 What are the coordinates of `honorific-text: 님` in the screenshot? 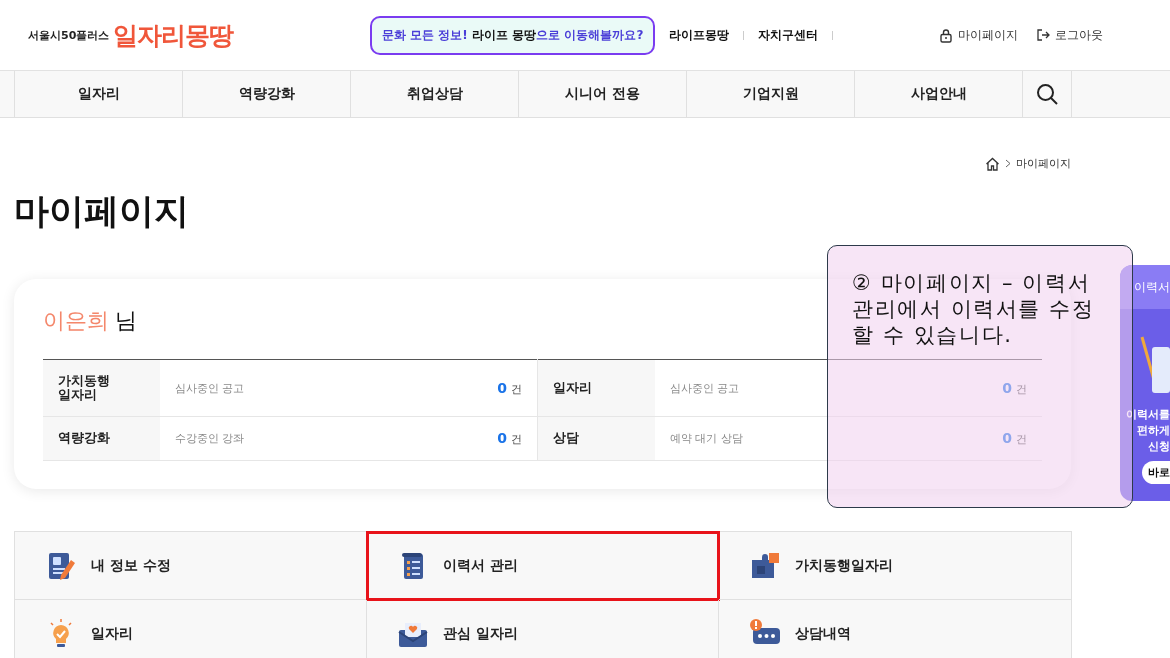 It's located at (126, 321).